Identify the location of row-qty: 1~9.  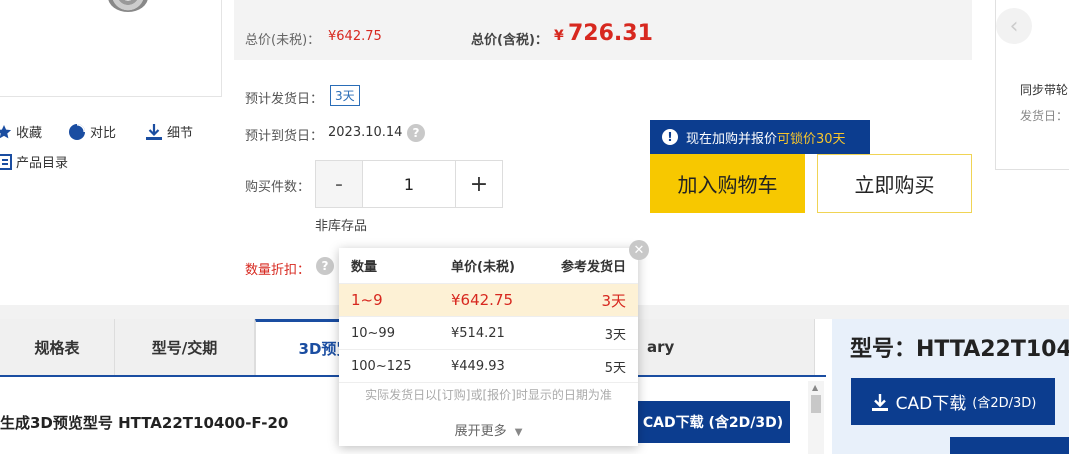
(367, 300).